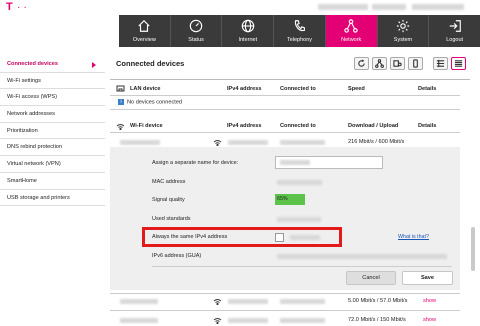  I want to click on sidebar-item-vpn: Virtual network (VPN), so click(52, 164).